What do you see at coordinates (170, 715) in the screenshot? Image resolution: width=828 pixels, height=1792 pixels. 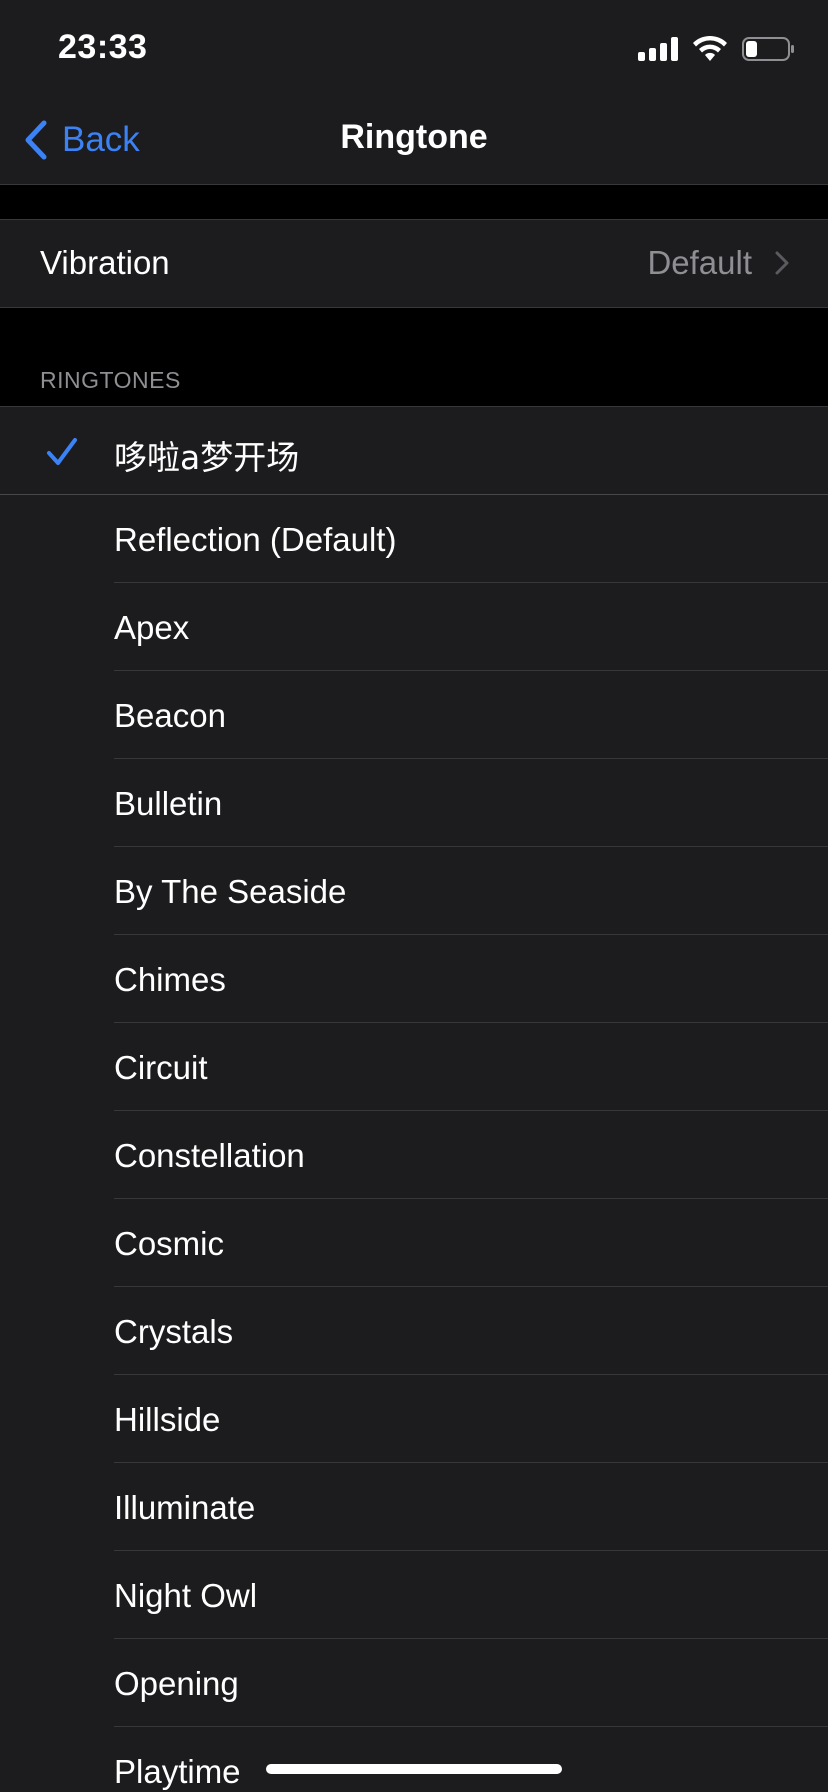 I see `ringtone-label: Beacon` at bounding box center [170, 715].